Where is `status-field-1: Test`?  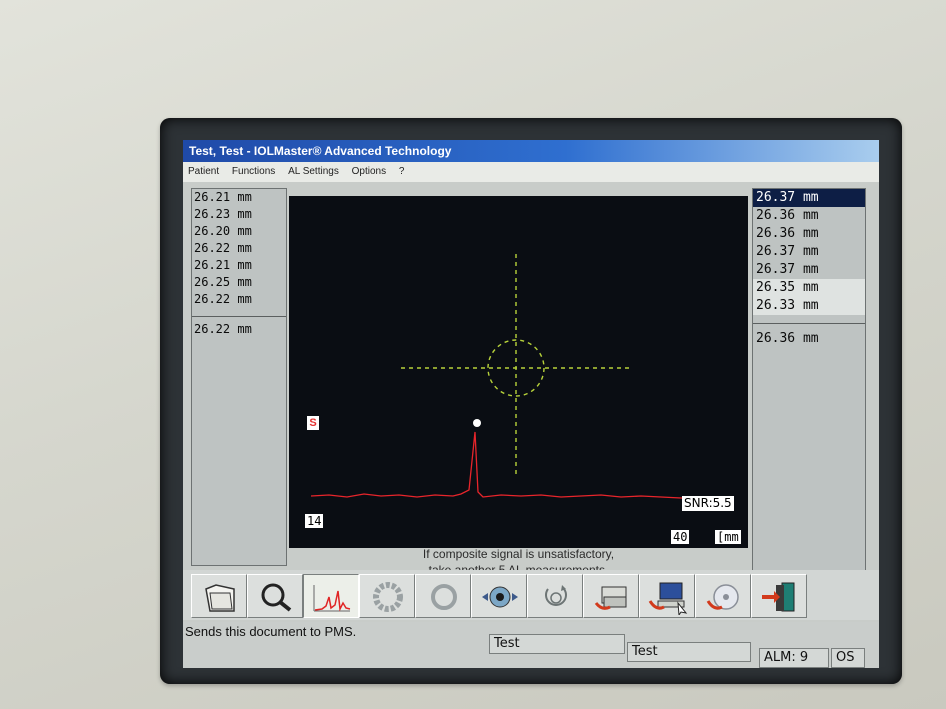
status-field-1: Test is located at coordinates (557, 644).